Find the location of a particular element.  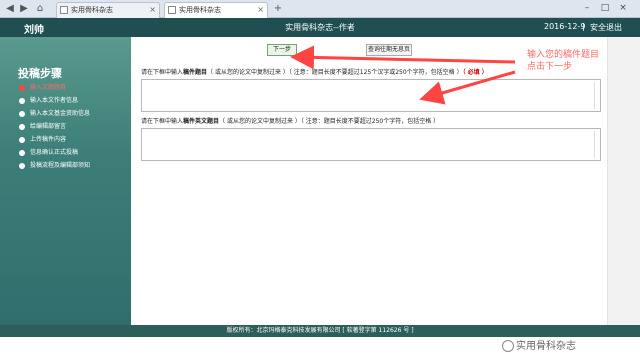

annotation-line-2: 点击下一步 is located at coordinates (550, 67).